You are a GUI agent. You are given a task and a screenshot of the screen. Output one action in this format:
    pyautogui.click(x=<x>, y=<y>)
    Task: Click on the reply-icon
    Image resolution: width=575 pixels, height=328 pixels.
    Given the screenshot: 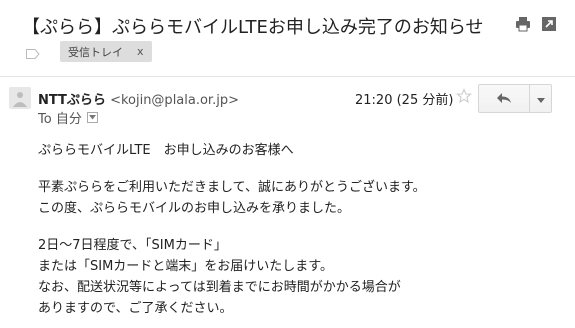 What is the action you would take?
    pyautogui.click(x=504, y=98)
    